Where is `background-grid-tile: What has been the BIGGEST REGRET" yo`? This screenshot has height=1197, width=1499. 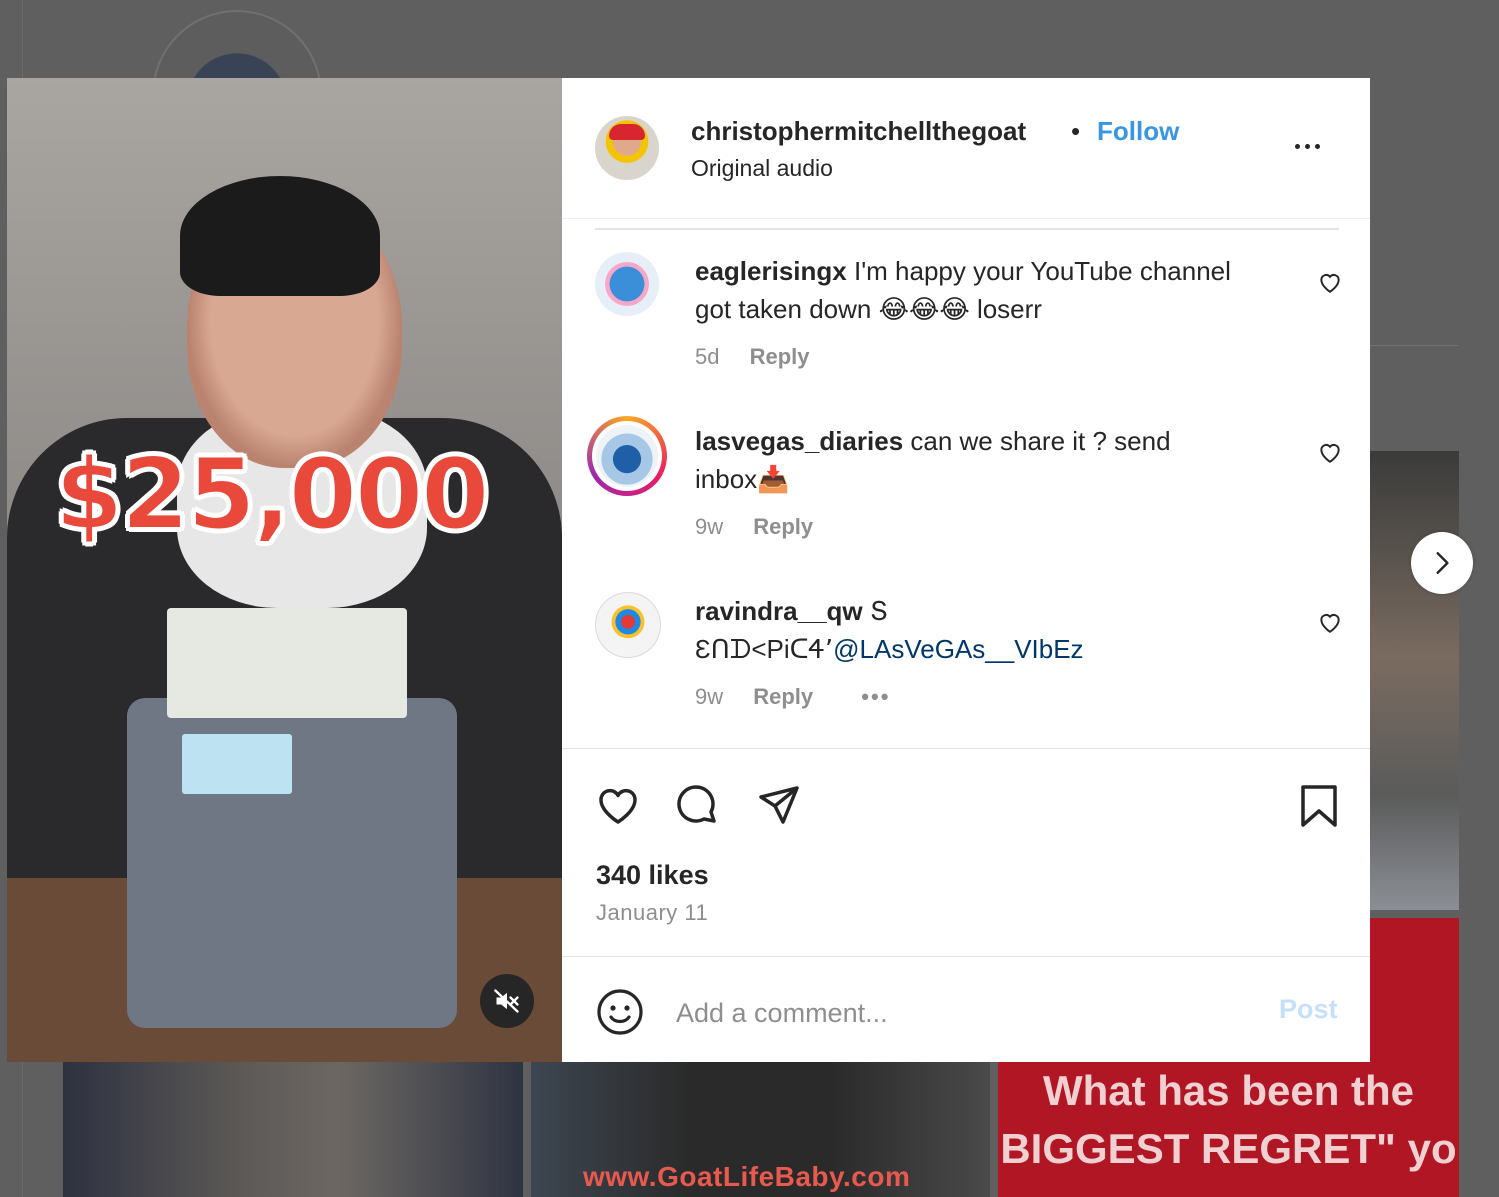
background-grid-tile: What has been the BIGGEST REGRET" yo is located at coordinates (1228, 1129).